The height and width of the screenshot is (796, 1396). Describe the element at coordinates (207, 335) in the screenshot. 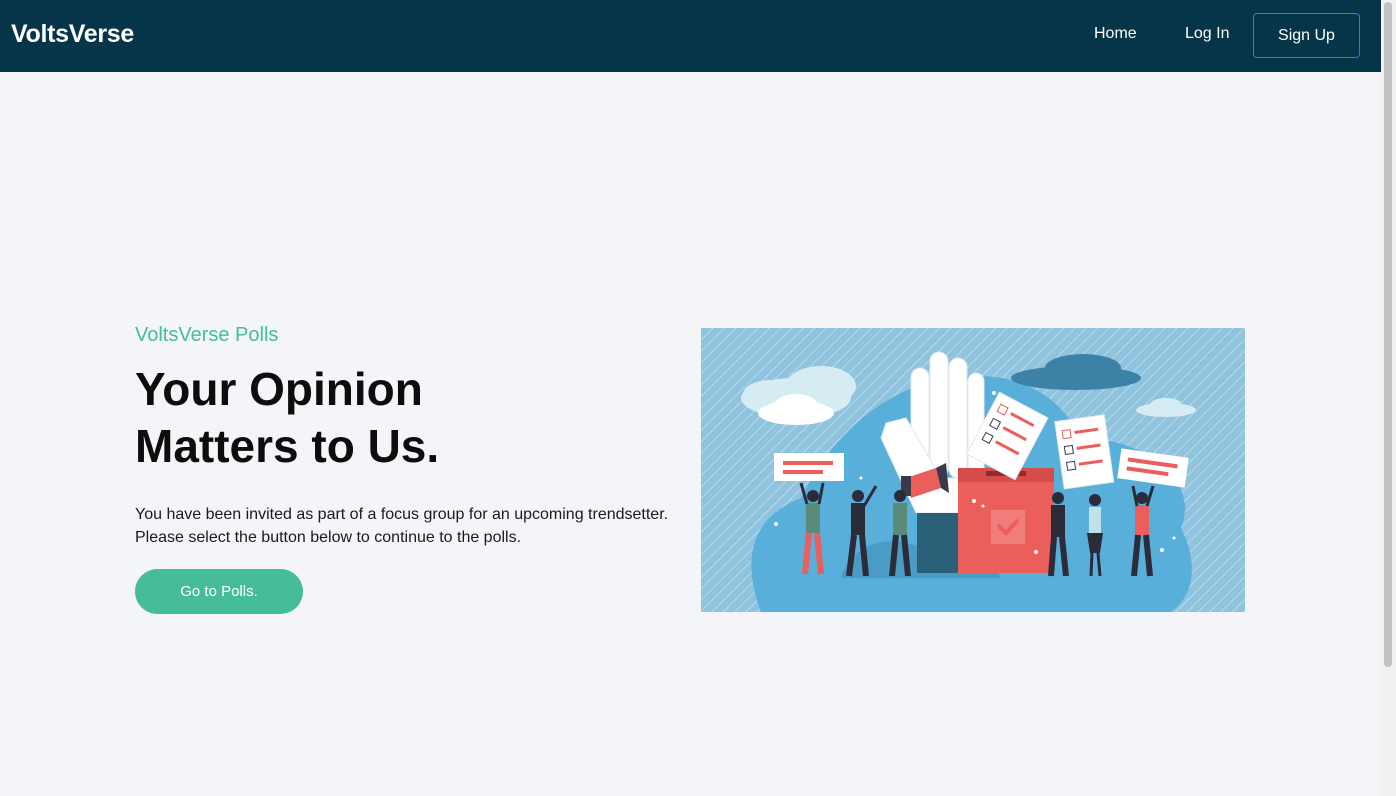

I see `hero-eyebrow: VoltsVerse Polls` at that location.